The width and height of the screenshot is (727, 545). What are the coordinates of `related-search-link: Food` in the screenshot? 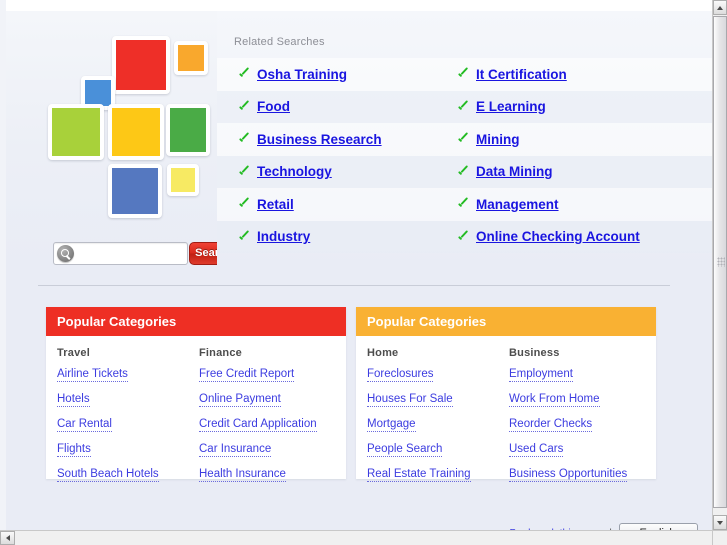 It's located at (273, 106).